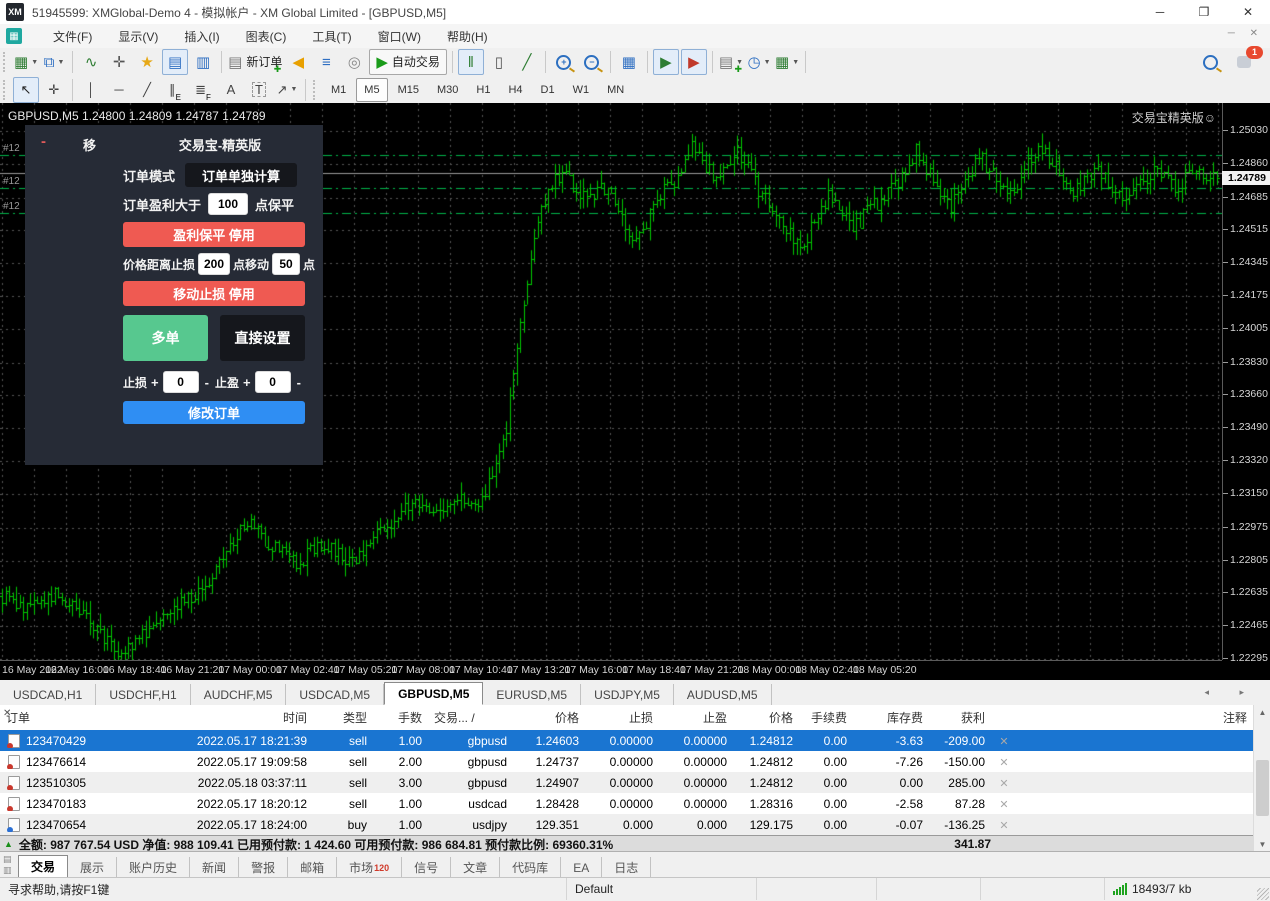 This screenshot has height=901, width=1270. I want to click on label-icon: T, so click(259, 90).